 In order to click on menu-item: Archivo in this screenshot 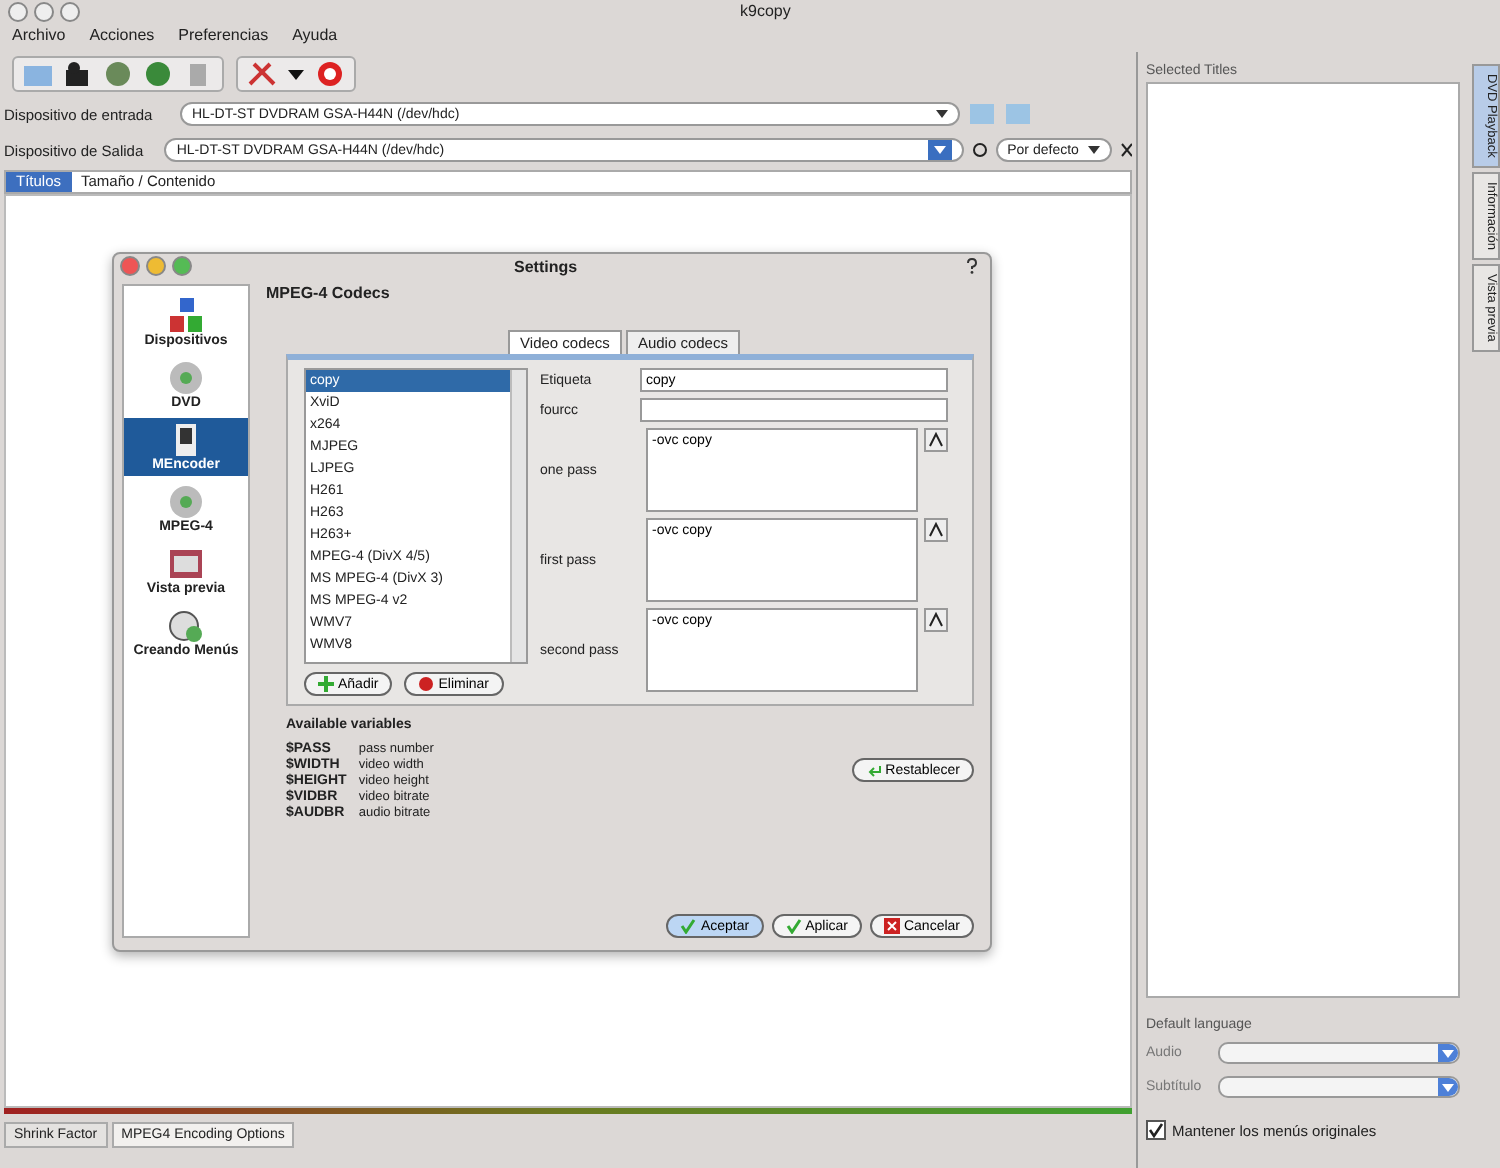, I will do `click(39, 38)`.